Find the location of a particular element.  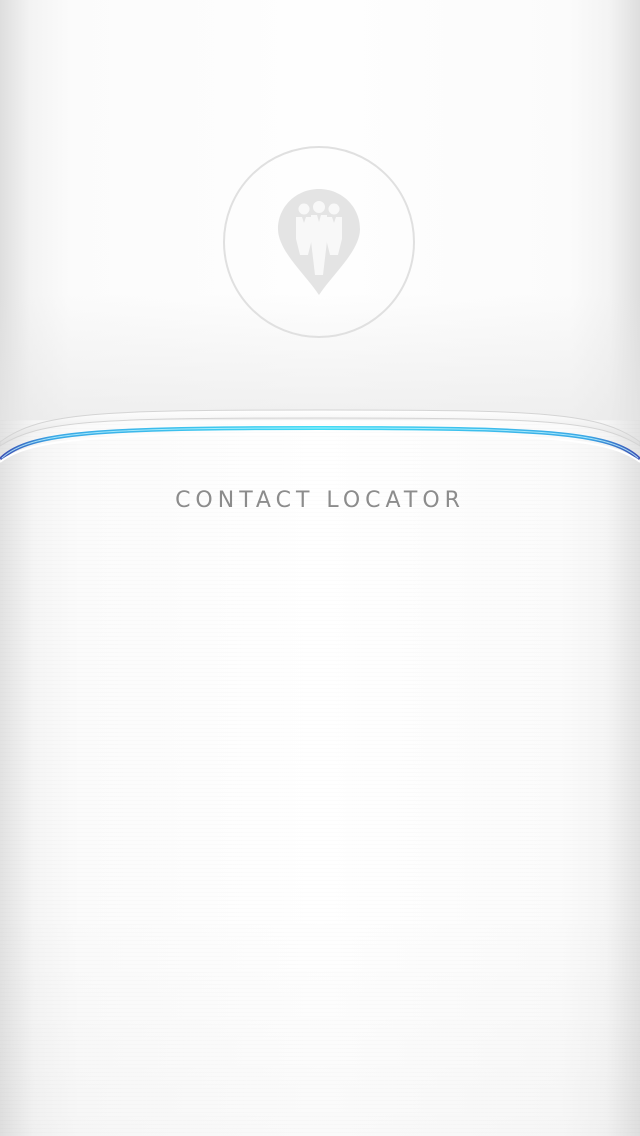

divider-glow-line is located at coordinates (320, 436).